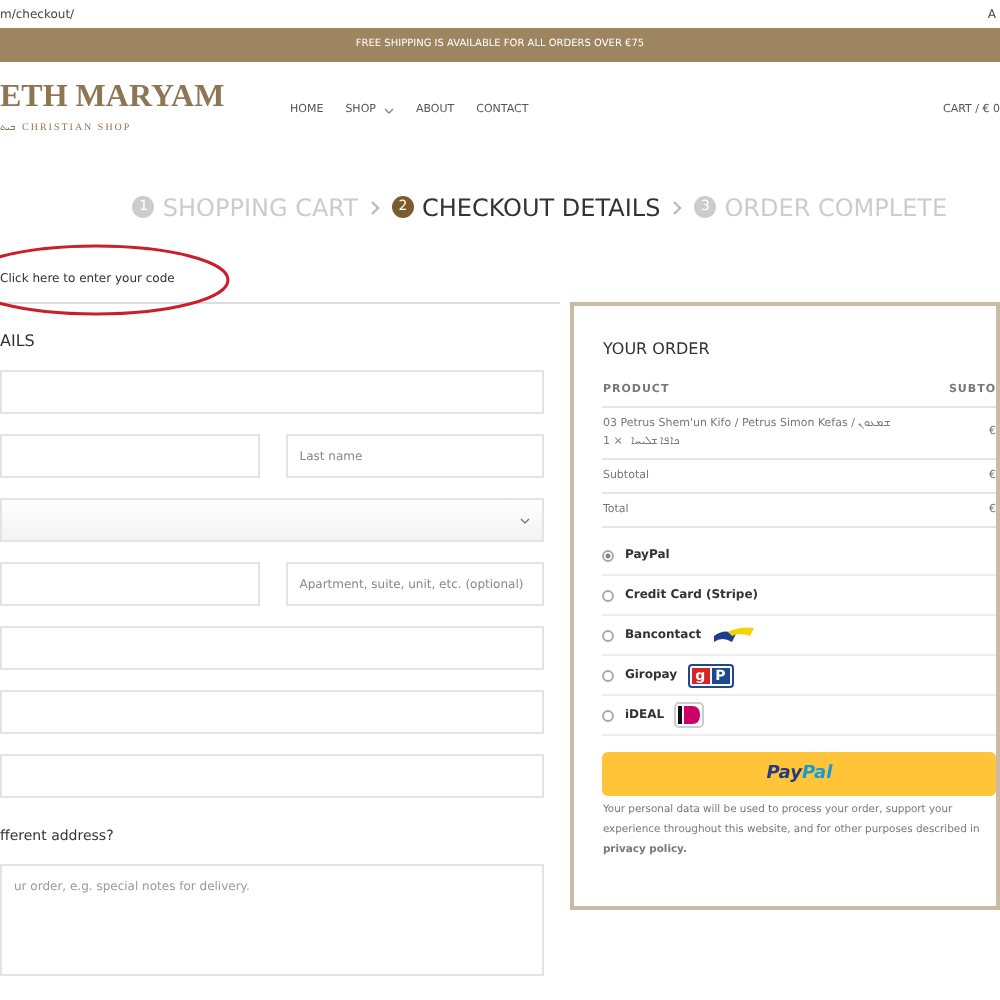 This screenshot has height=1000, width=1000. What do you see at coordinates (657, 350) in the screenshot?
I see `panel-heading: YOUR ORDER` at bounding box center [657, 350].